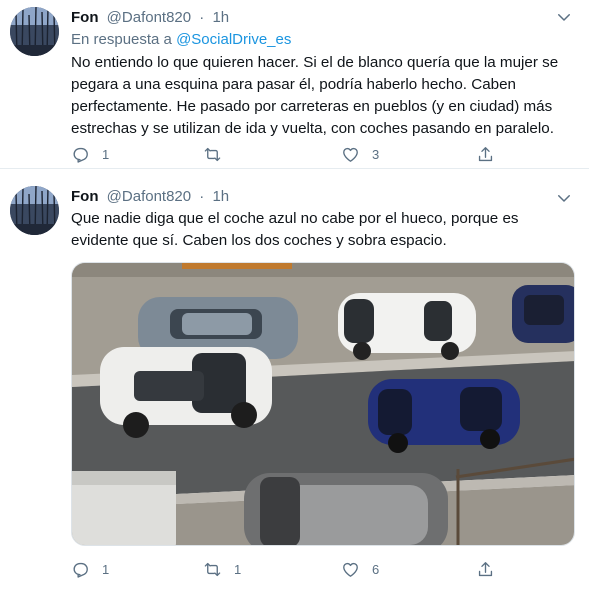 This screenshot has width=589, height=592. What do you see at coordinates (238, 569) in the screenshot?
I see `retweet-count: 1` at bounding box center [238, 569].